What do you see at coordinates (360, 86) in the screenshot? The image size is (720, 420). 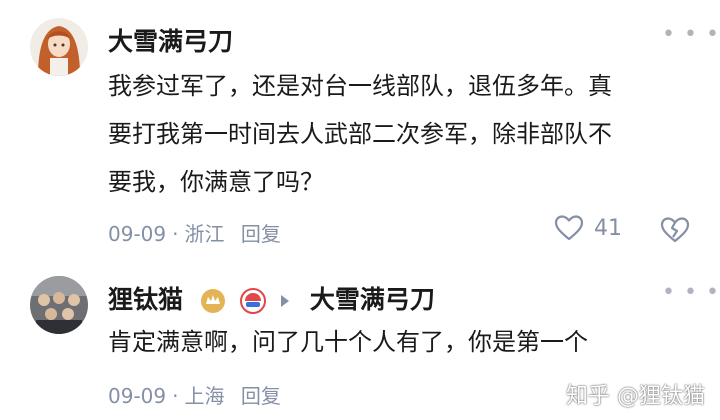 I see `comment-text-line: 我参过军了，还是对台一线部队，退伍多年。真` at bounding box center [360, 86].